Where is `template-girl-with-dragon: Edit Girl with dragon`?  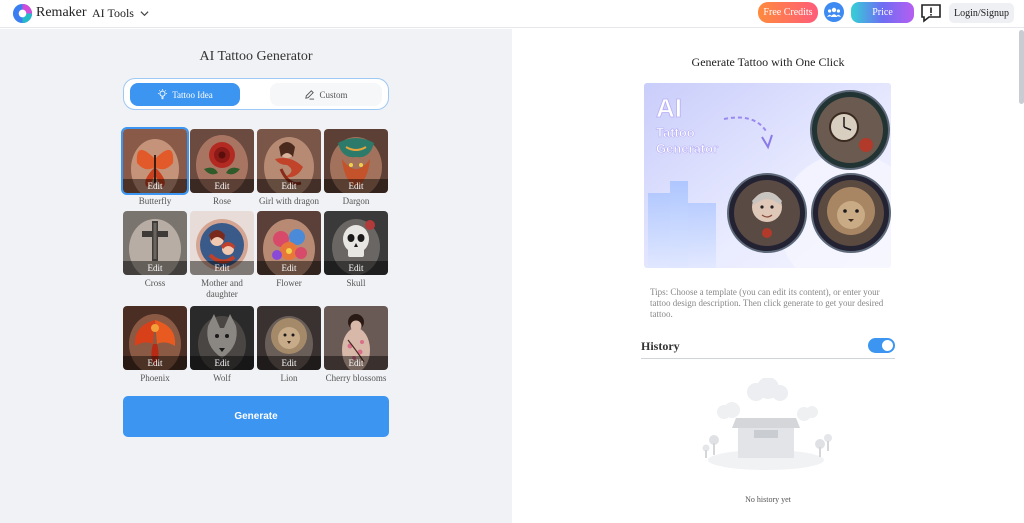 template-girl-with-dragon: Edit Girl with dragon is located at coordinates (289, 168).